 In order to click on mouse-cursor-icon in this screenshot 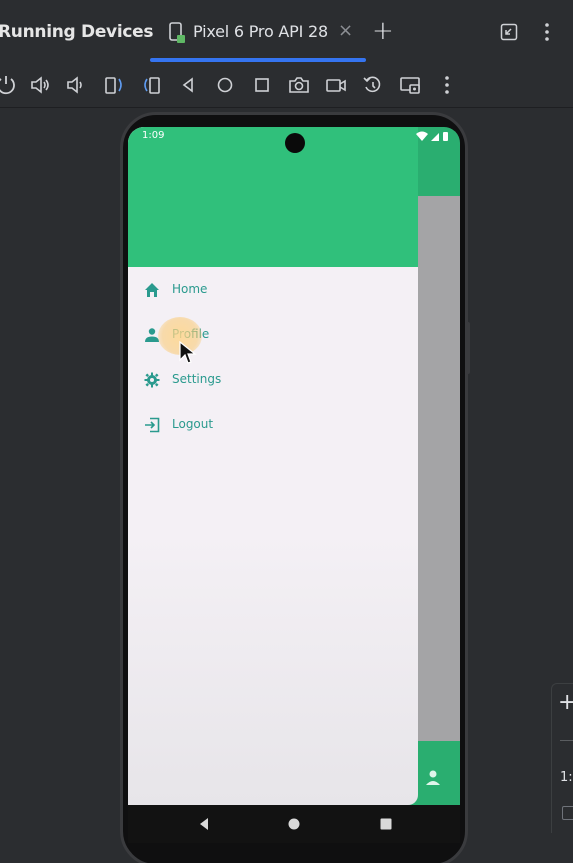, I will do `click(188, 352)`.